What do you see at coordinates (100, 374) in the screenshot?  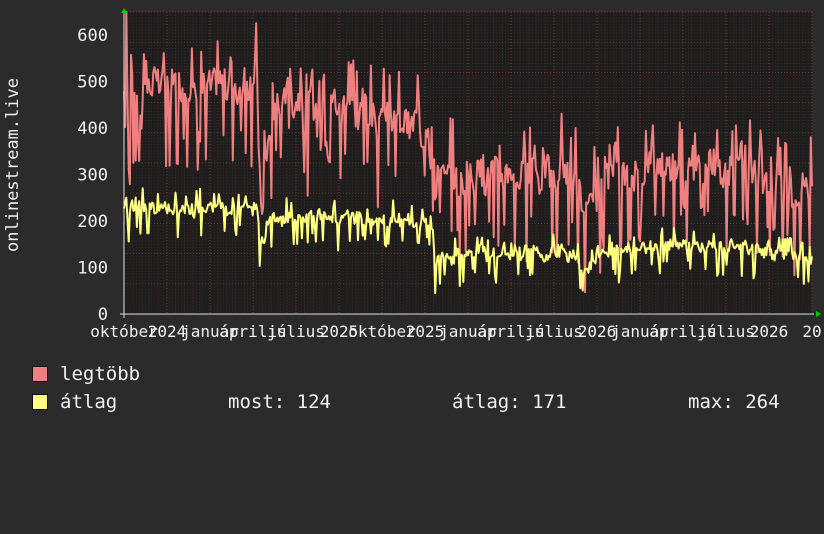 I see `legend-label-max: legtöbb` at bounding box center [100, 374].